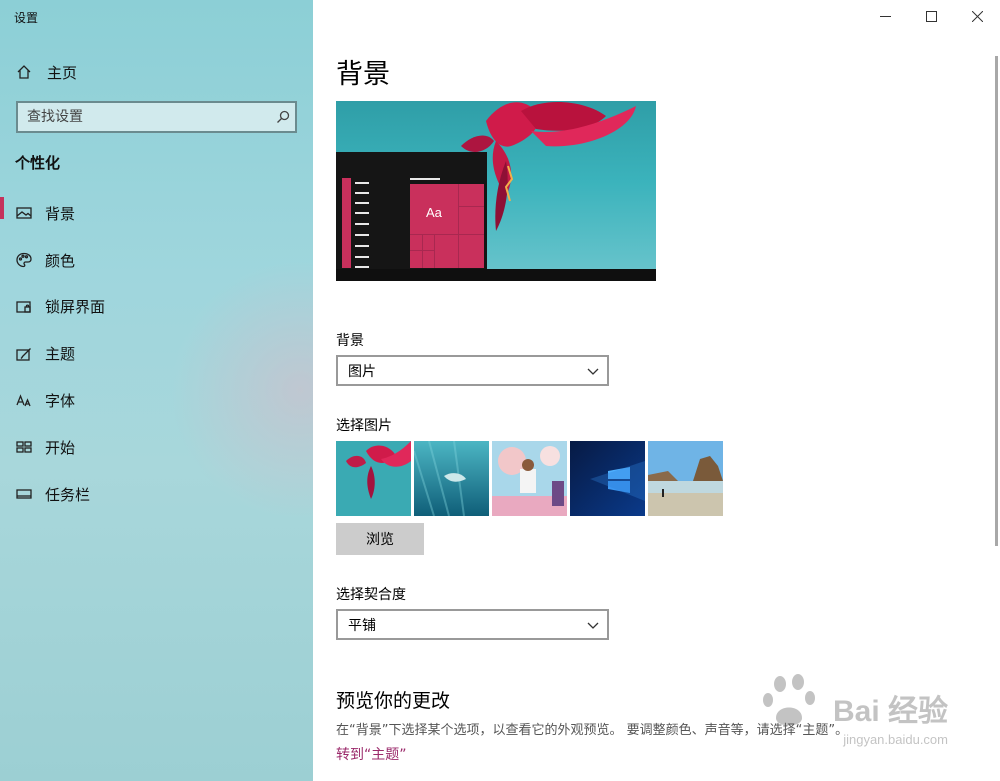 The height and width of the screenshot is (781, 1000). I want to click on close-button, so click(977, 16).